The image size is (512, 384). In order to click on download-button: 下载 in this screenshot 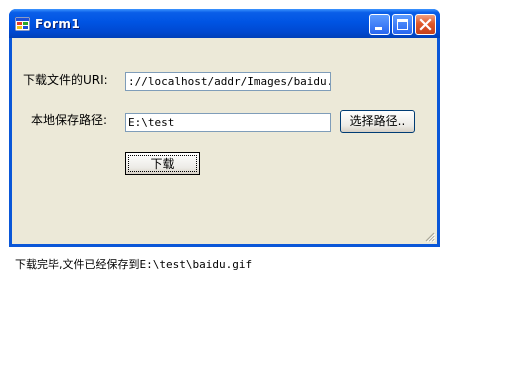, I will do `click(162, 163)`.